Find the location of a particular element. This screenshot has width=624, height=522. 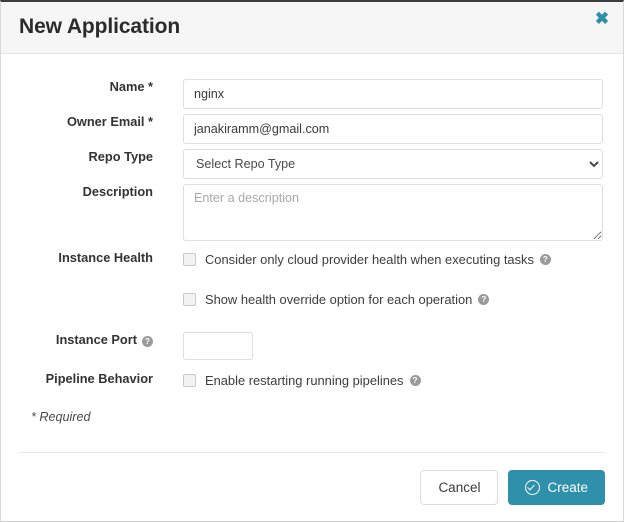

field-row-repo-type: Repo Type Select Repo Type is located at coordinates (312, 164).